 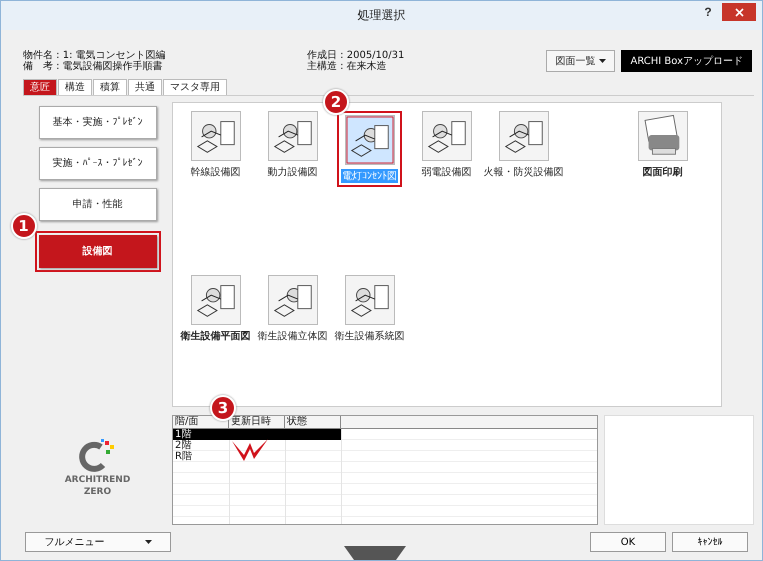 What do you see at coordinates (581, 61) in the screenshot?
I see `drawing-list-dropdown: 図面一覧` at bounding box center [581, 61].